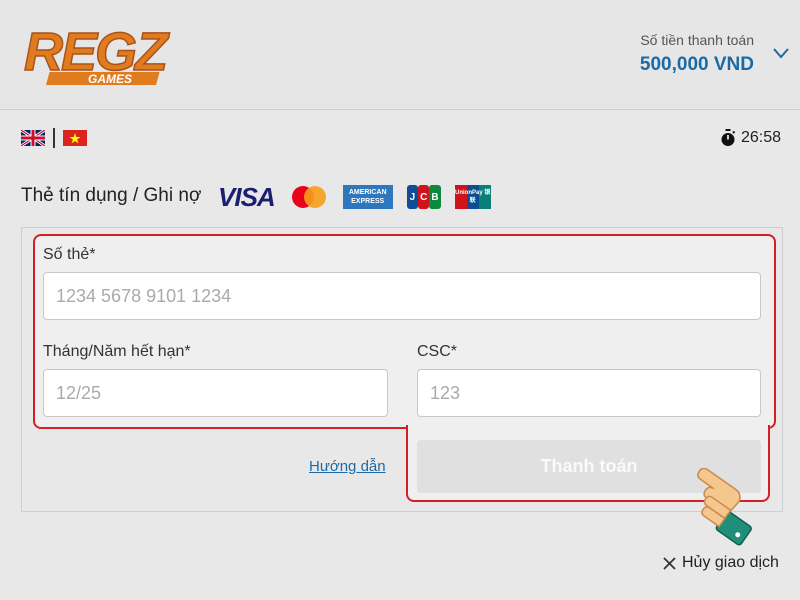 The image size is (800, 600). What do you see at coordinates (110, 79) in the screenshot?
I see `logo-sub: GAMES` at bounding box center [110, 79].